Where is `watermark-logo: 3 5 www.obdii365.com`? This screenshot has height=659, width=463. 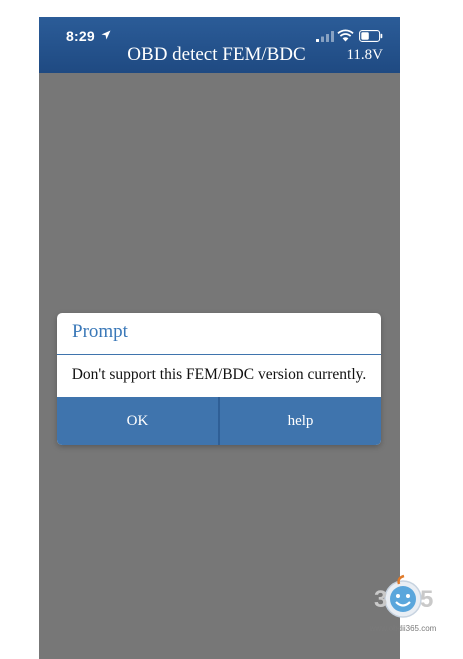
watermark-logo: 3 5 www.obdii365.com is located at coordinates (403, 605).